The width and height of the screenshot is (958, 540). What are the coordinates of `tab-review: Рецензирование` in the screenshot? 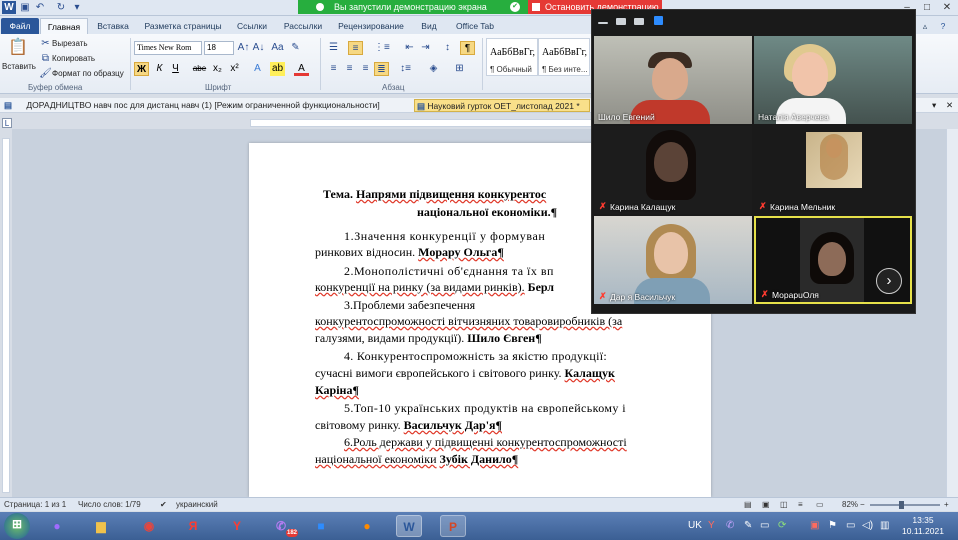 It's located at (371, 26).